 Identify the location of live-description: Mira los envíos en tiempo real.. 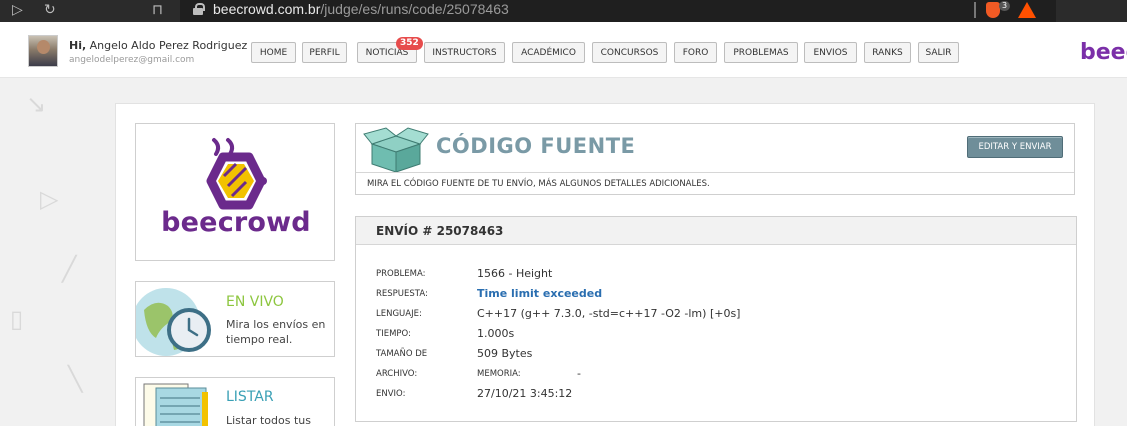
(276, 332).